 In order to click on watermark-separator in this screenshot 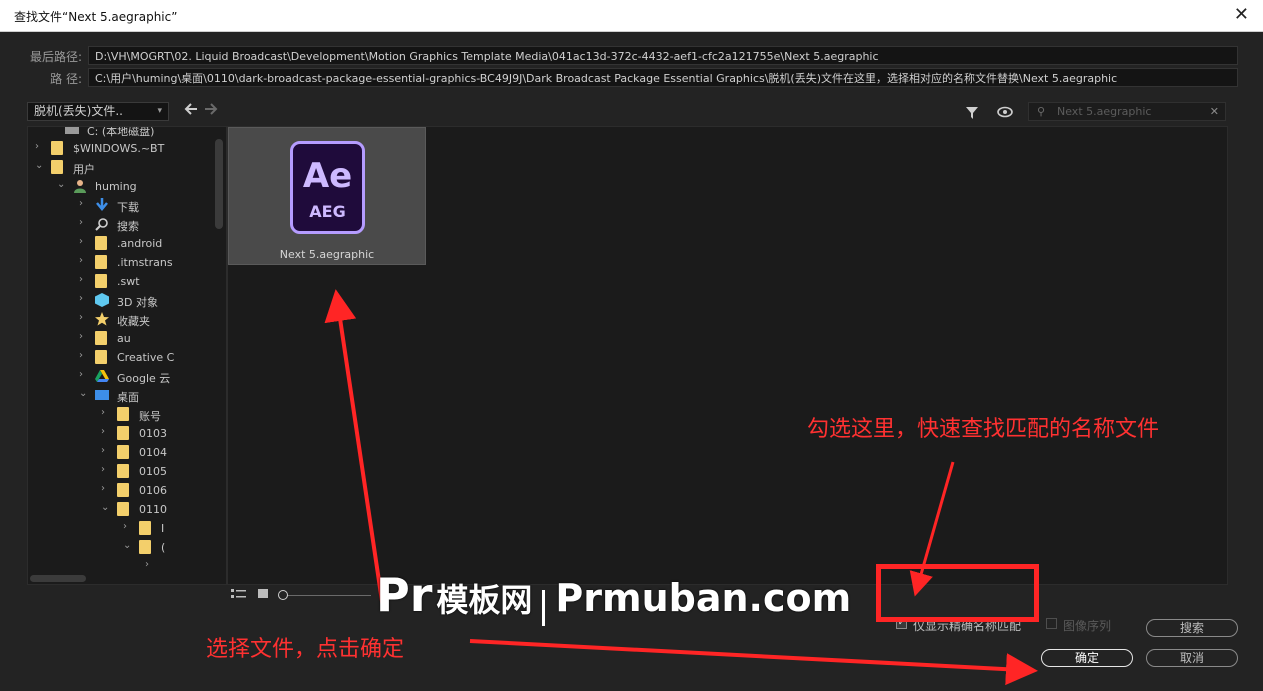, I will do `click(544, 608)`.